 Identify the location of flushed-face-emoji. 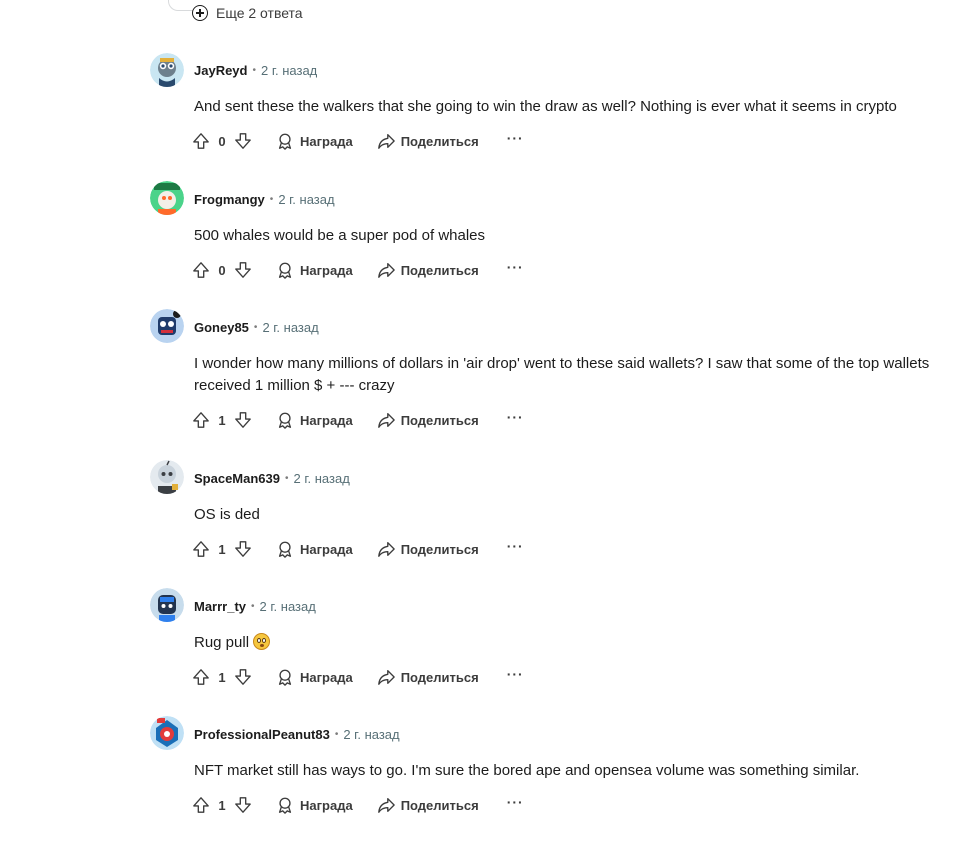
(262, 641).